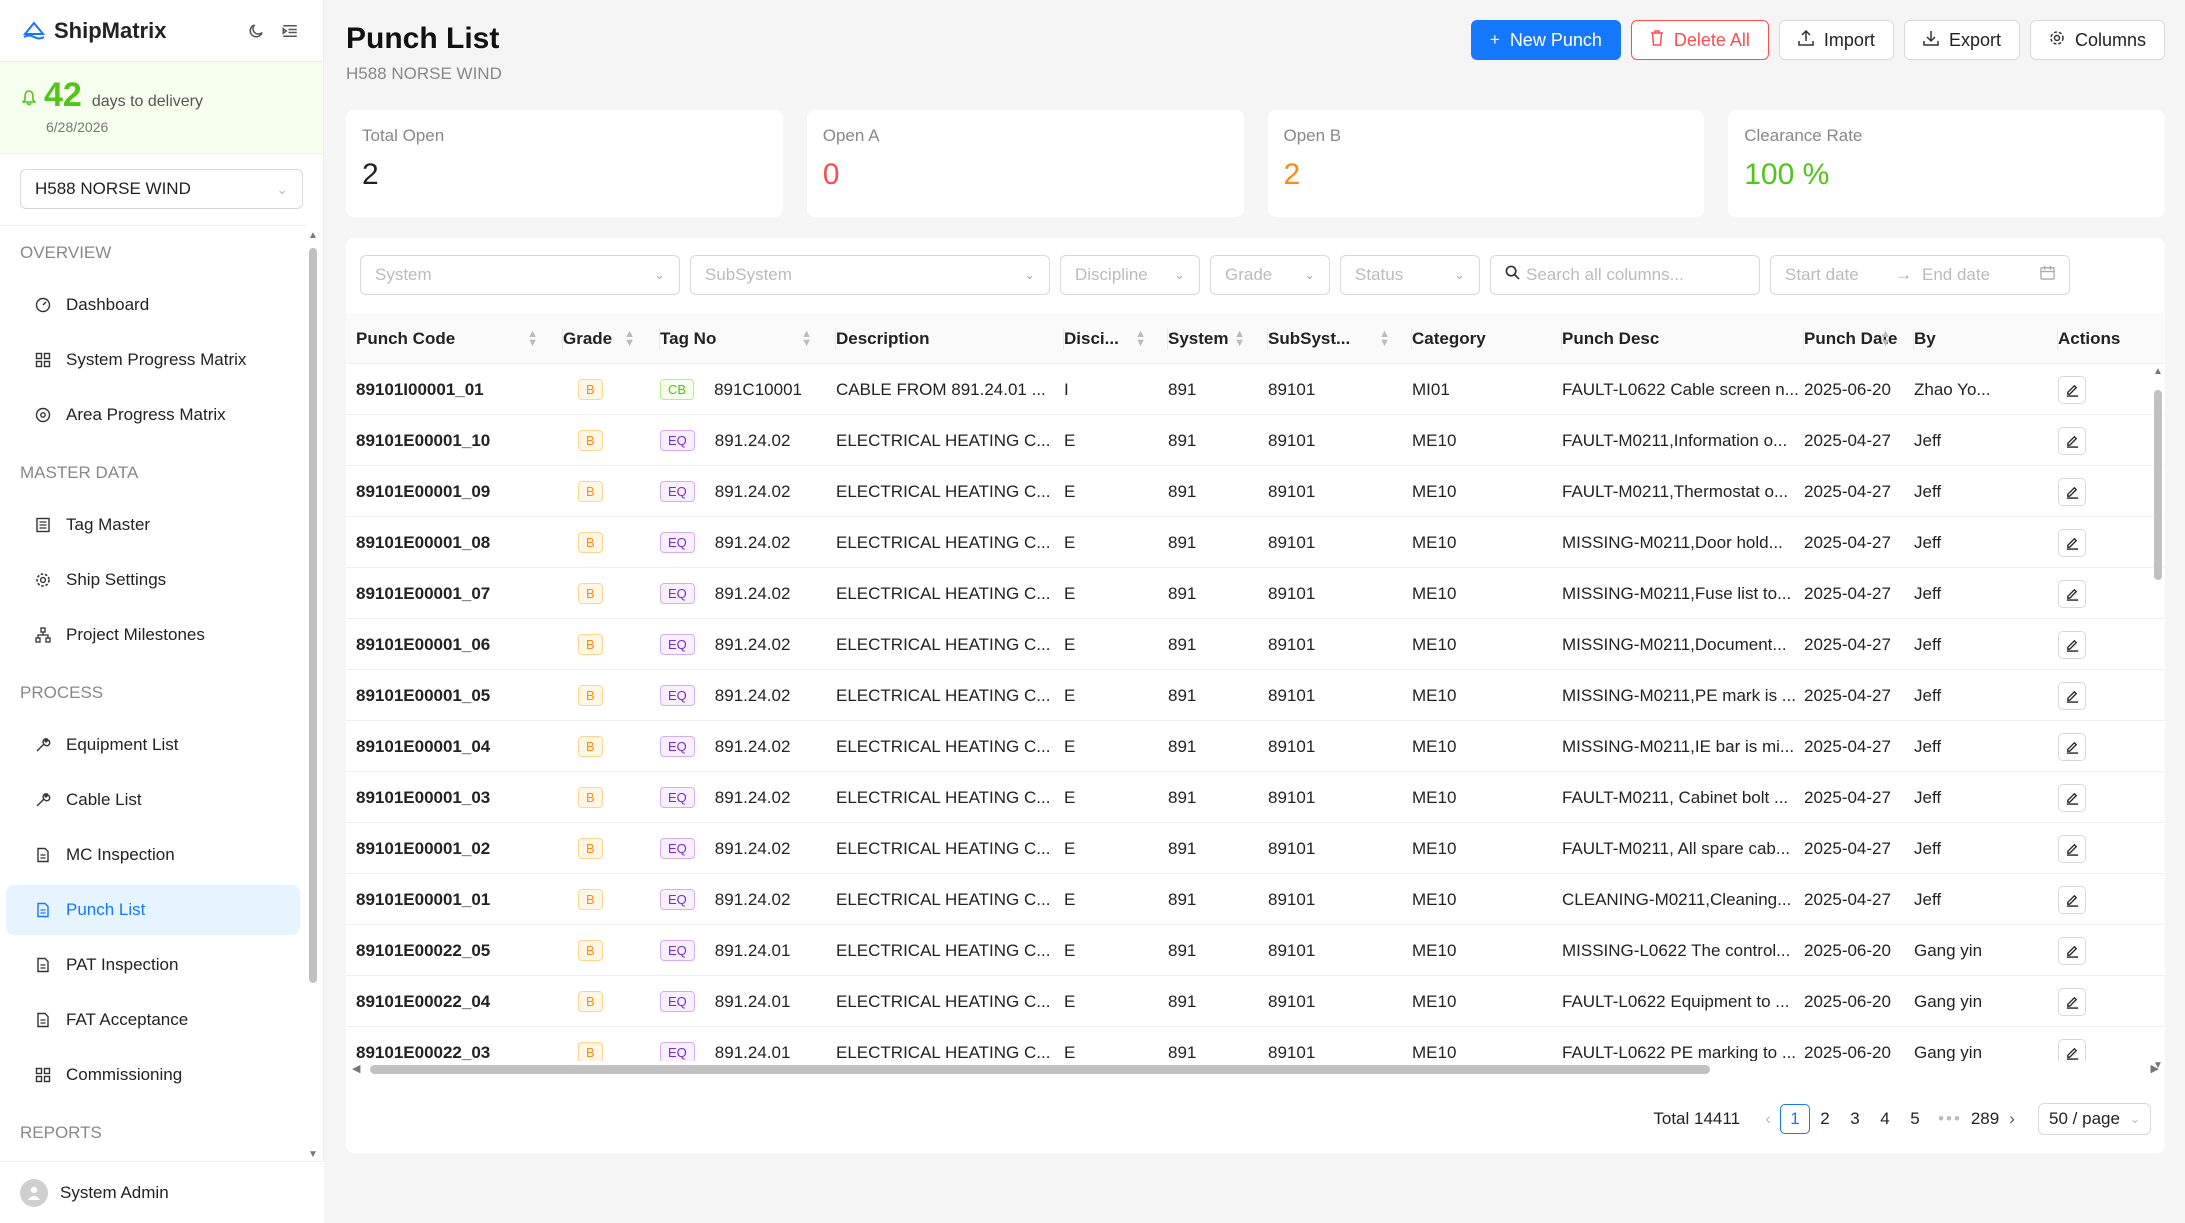 This screenshot has height=1223, width=2185. I want to click on sidebar-scrollbar: ▲ ▼, so click(313, 695).